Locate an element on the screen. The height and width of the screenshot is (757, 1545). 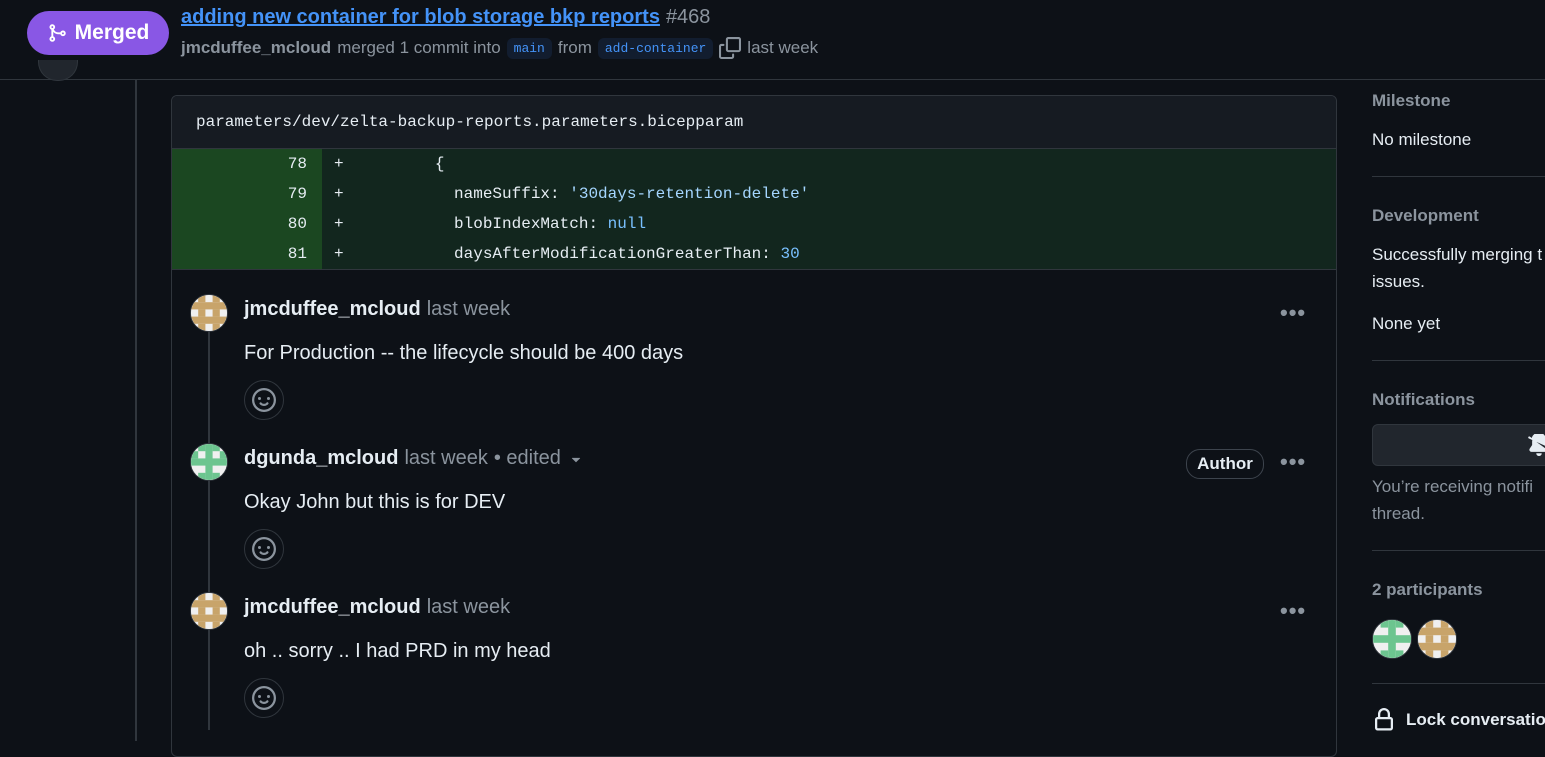
comment-author-link: dgunda_mcloud is located at coordinates (321, 458).